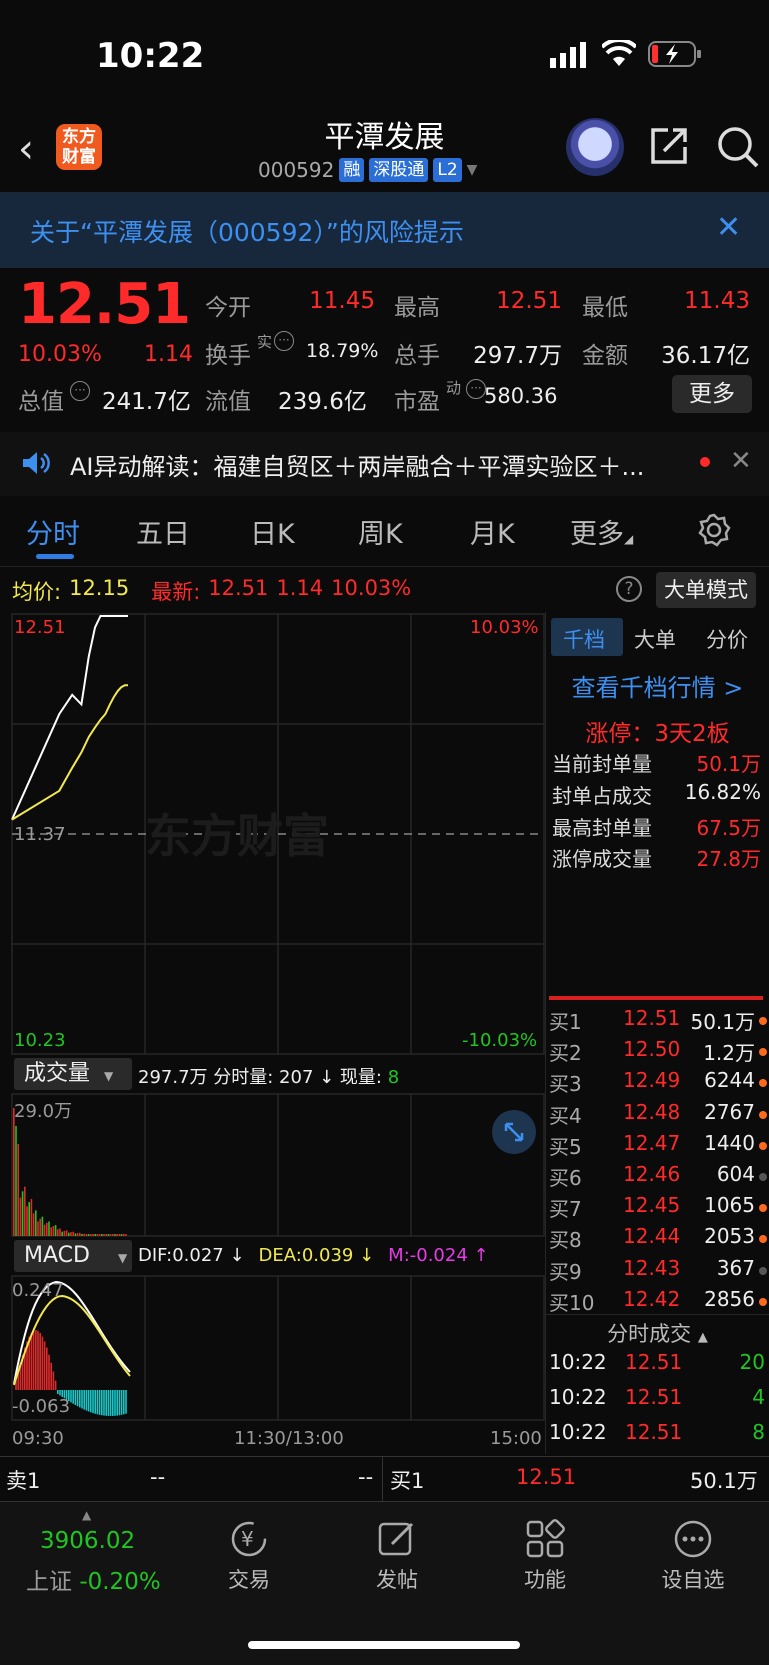  Describe the element at coordinates (238, 588) in the screenshot. I see `latest-value: 12.51` at that location.